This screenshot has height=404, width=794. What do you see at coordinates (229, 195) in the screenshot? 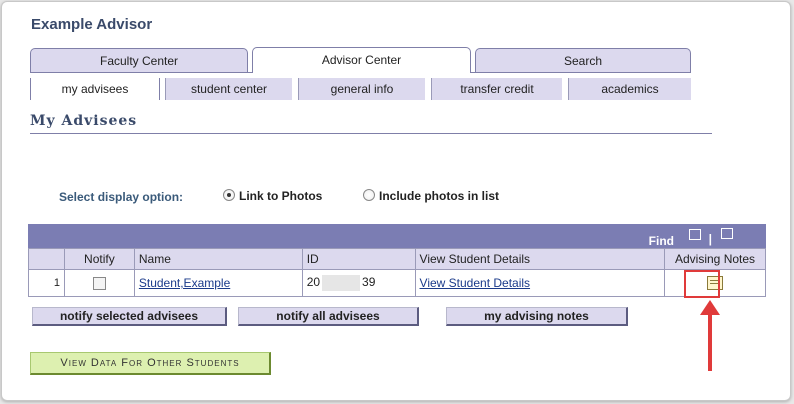
I see `radio-link-to-photos` at bounding box center [229, 195].